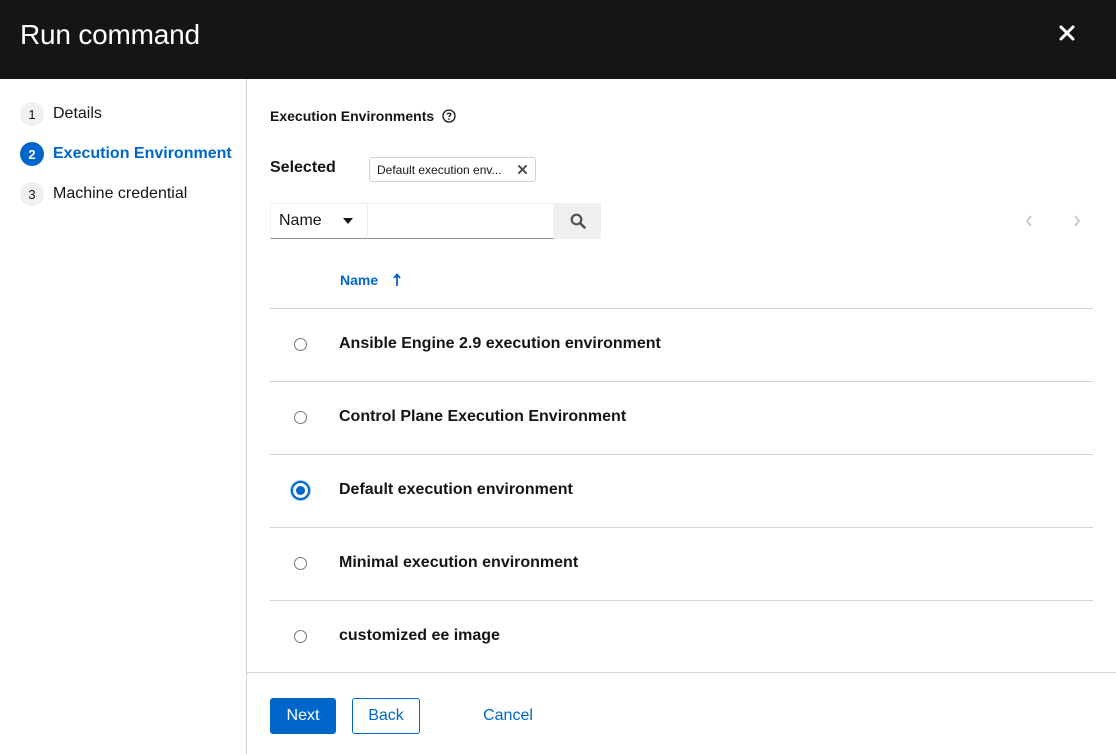 This screenshot has width=1116, height=754. What do you see at coordinates (461, 221) in the screenshot?
I see `search-input` at bounding box center [461, 221].